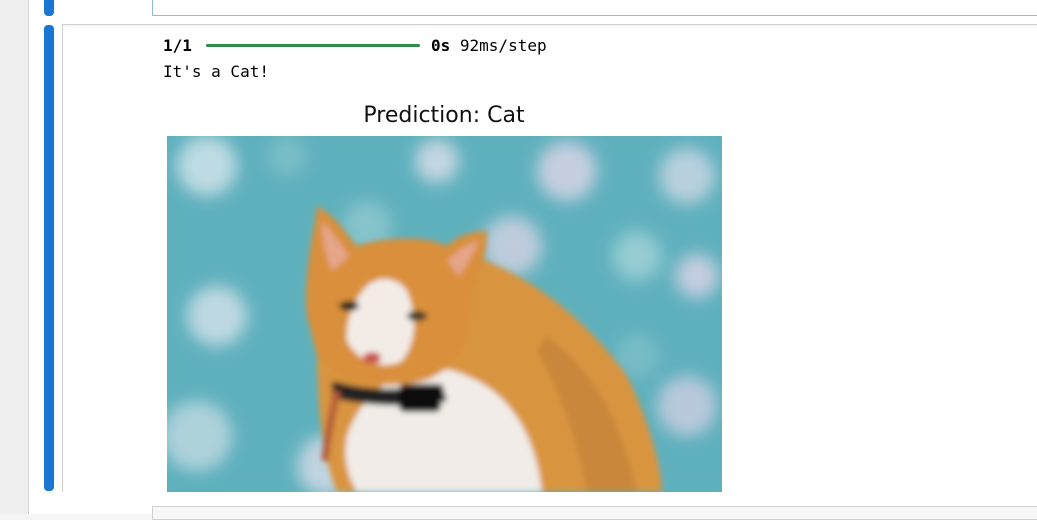 The image size is (1037, 520). Describe the element at coordinates (594, 8) in the screenshot. I see `previous-cell-input` at that location.